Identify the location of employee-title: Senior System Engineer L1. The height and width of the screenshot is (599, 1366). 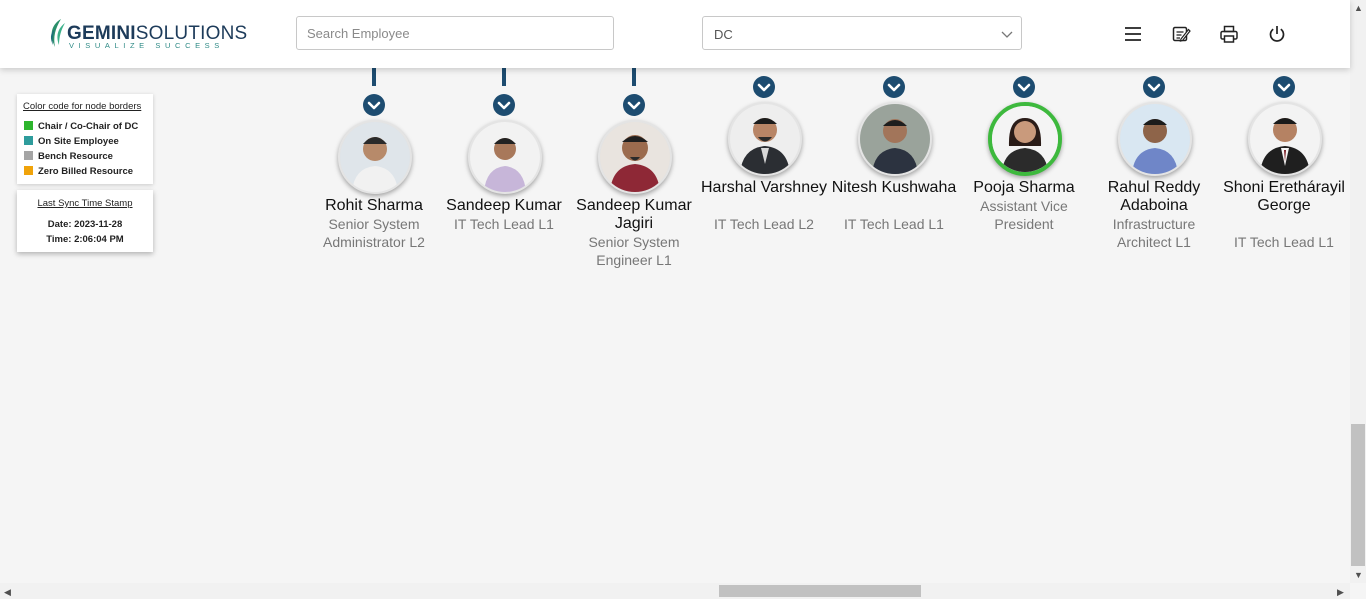
(634, 251).